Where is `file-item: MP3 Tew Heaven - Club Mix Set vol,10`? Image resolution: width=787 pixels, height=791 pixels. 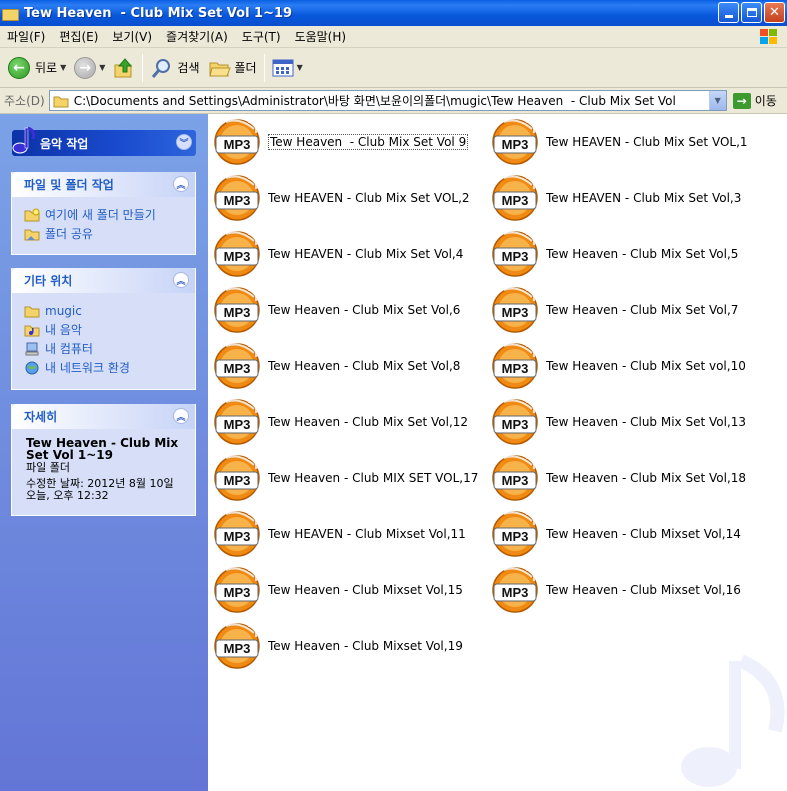
file-item: MP3 Tew Heaven - Club Mix Set vol,10 is located at coordinates (618, 366).